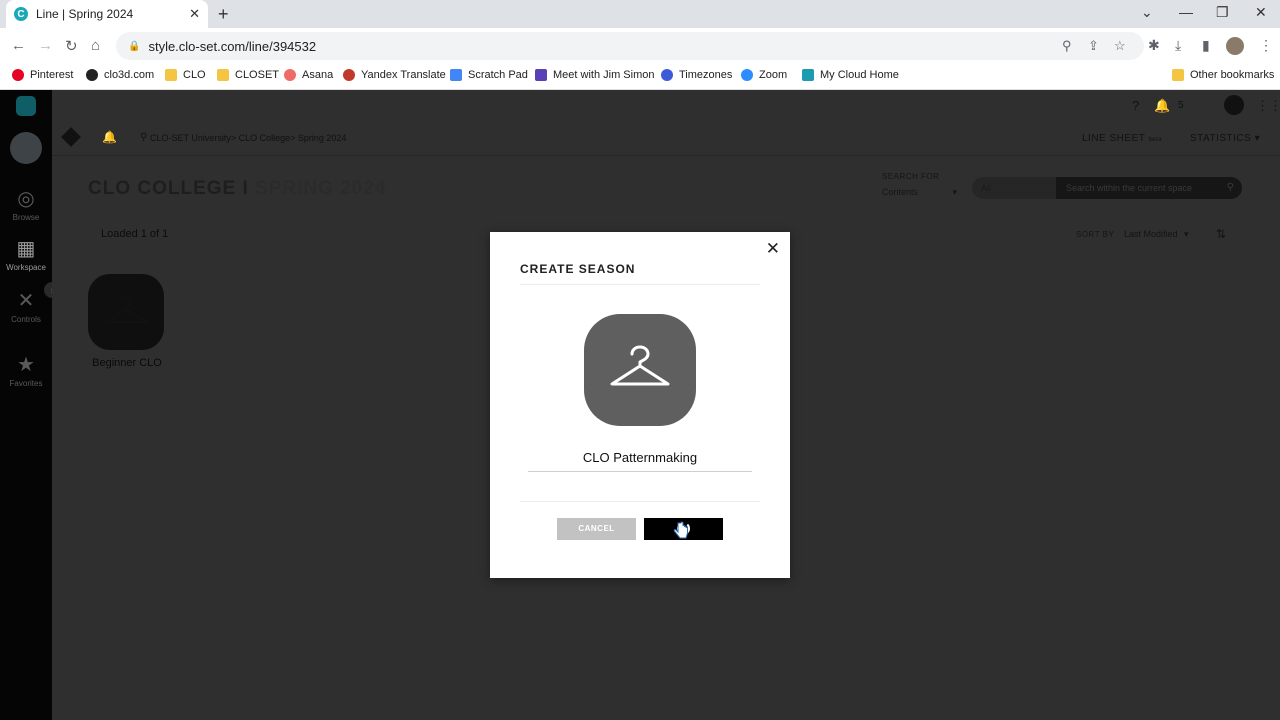  I want to click on create-button, so click(683, 529).